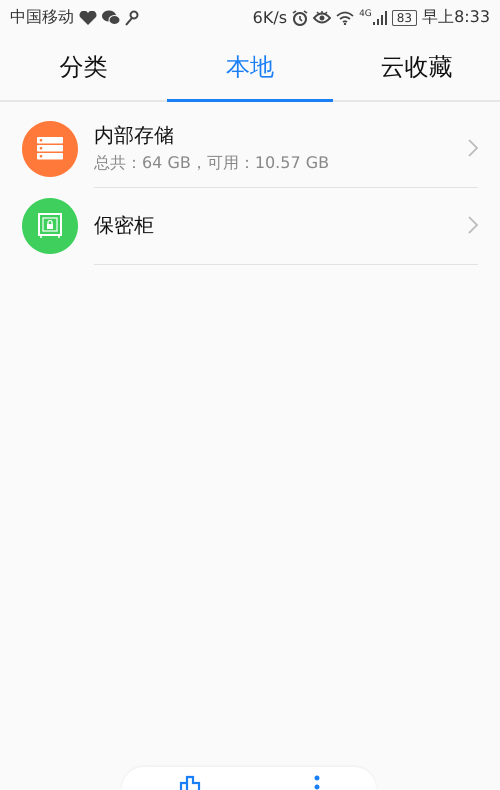 The height and width of the screenshot is (790, 500). Describe the element at coordinates (281, 225) in the screenshot. I see `item-title: 保密柜` at that location.